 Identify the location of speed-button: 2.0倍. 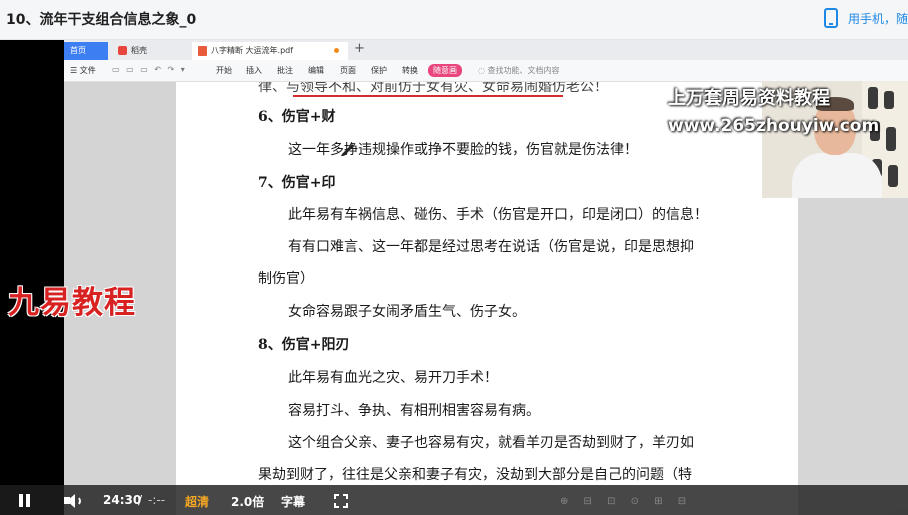
(247, 501).